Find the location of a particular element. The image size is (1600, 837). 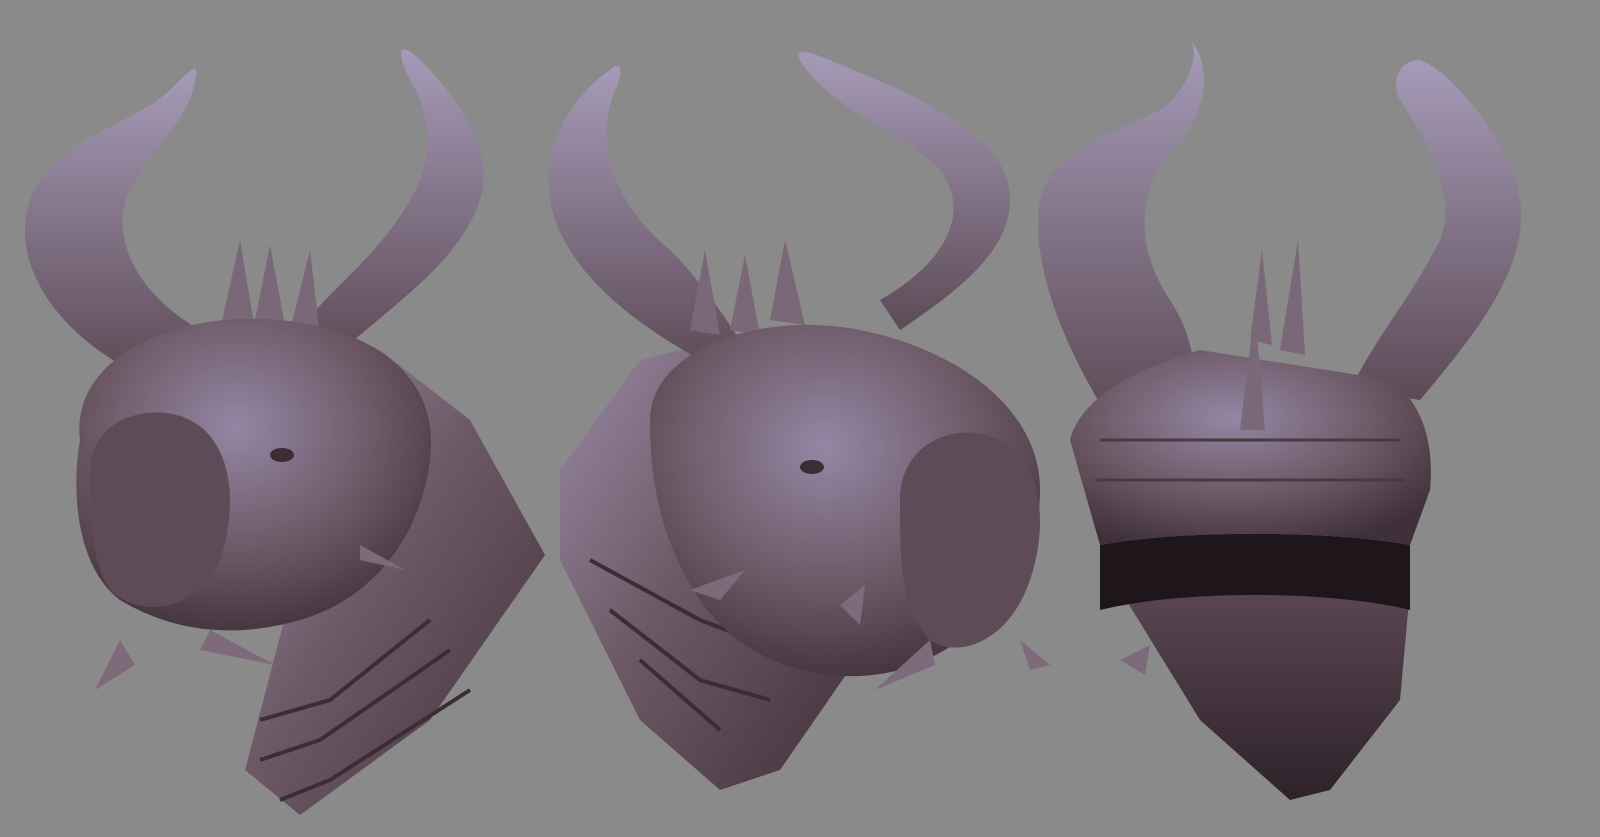

snout is located at coordinates (160, 509).